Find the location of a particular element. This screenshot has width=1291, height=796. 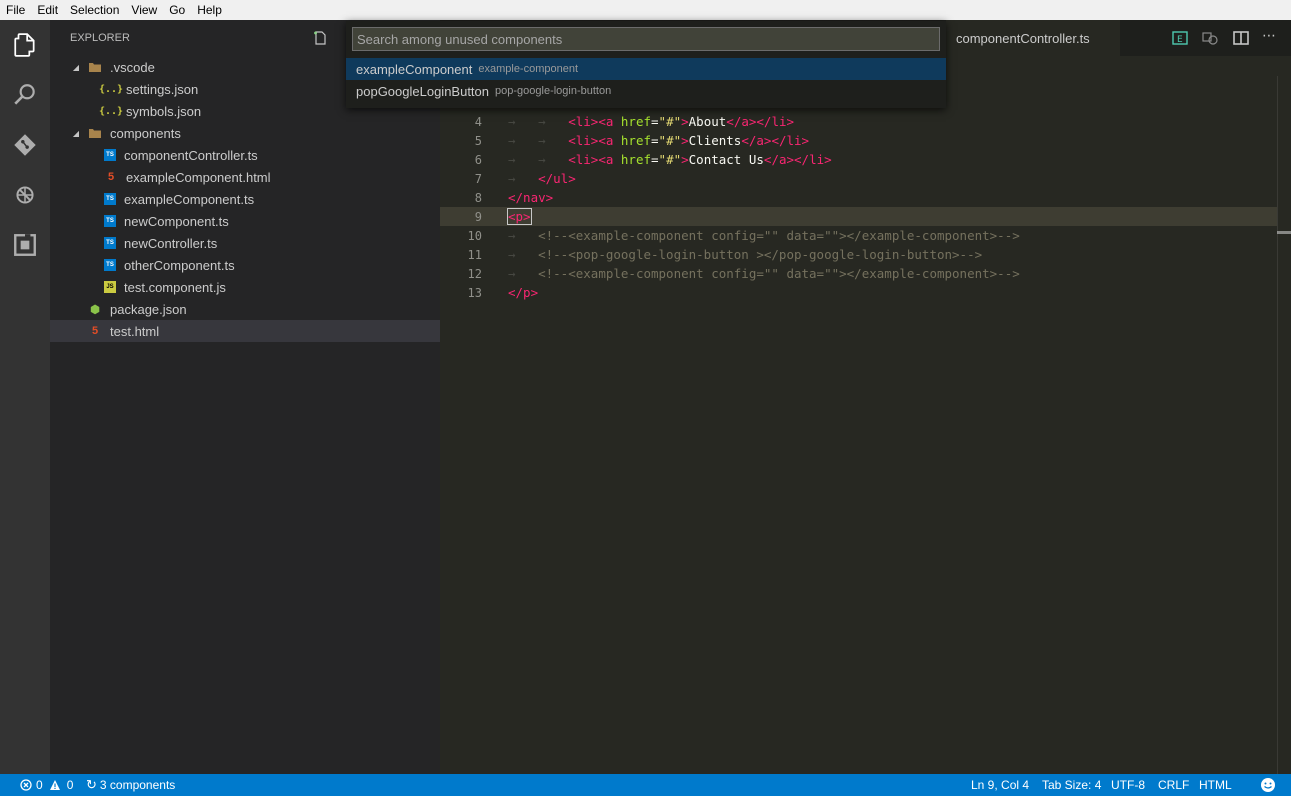

tree-file: 5 exampleComponent.html is located at coordinates (245, 177).